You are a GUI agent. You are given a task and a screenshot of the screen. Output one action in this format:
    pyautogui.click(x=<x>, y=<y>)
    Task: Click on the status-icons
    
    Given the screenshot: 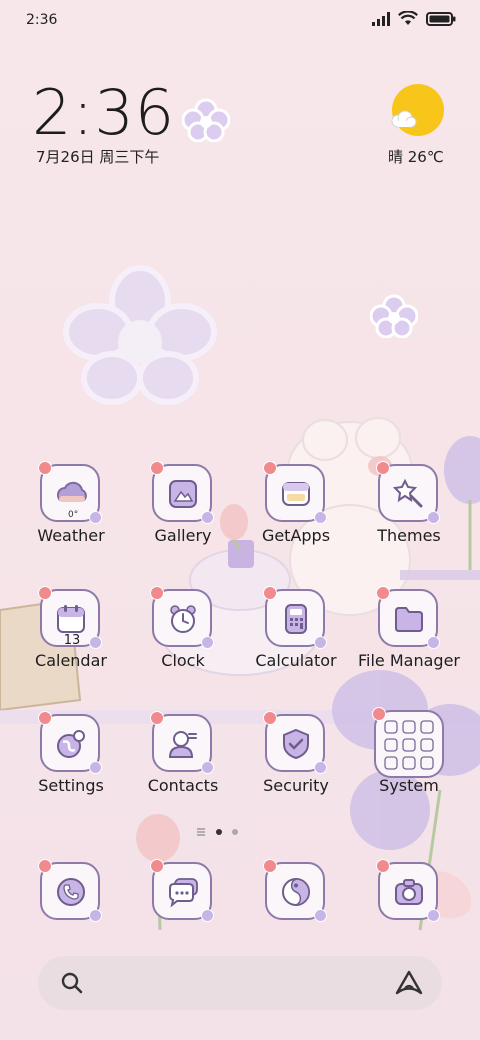 What is the action you would take?
    pyautogui.click(x=414, y=18)
    